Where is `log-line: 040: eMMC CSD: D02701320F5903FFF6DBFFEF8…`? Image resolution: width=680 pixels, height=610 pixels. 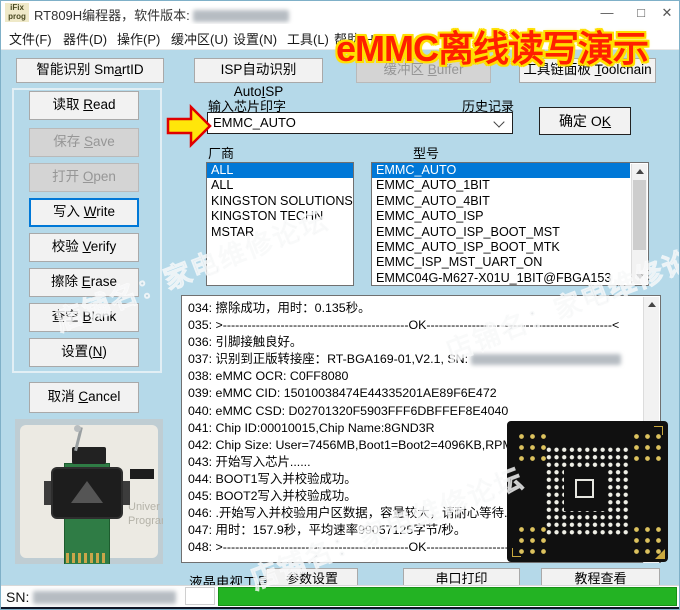
log-line: 040: eMMC CSD: D02701320F5903FFF6DBFFEF8… is located at coordinates (348, 410).